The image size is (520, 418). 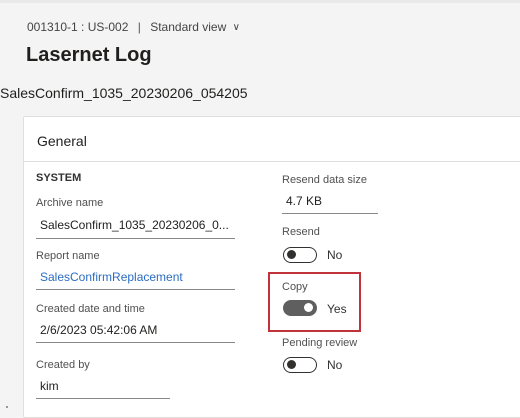 What do you see at coordinates (78, 27) in the screenshot?
I see `record-id: 001310-1 : US-002` at bounding box center [78, 27].